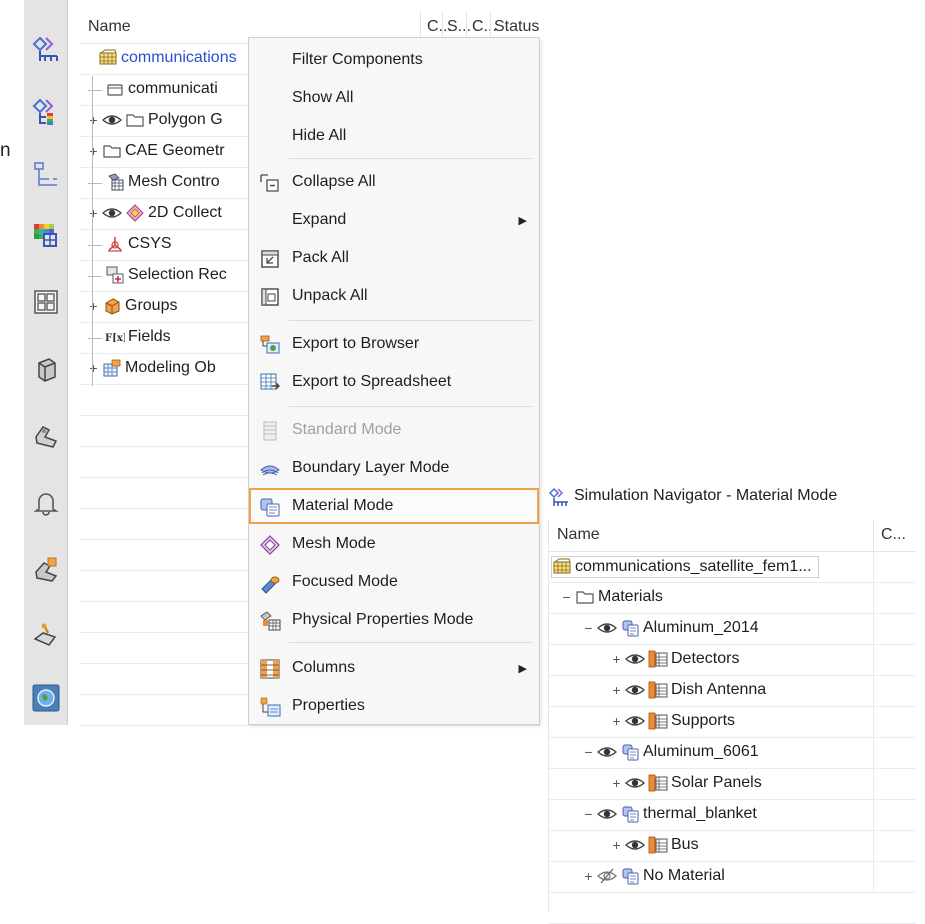 The height and width of the screenshot is (924, 925). What do you see at coordinates (732, 815) in the screenshot?
I see `material-tree-node: − thermal_blanket` at bounding box center [732, 815].